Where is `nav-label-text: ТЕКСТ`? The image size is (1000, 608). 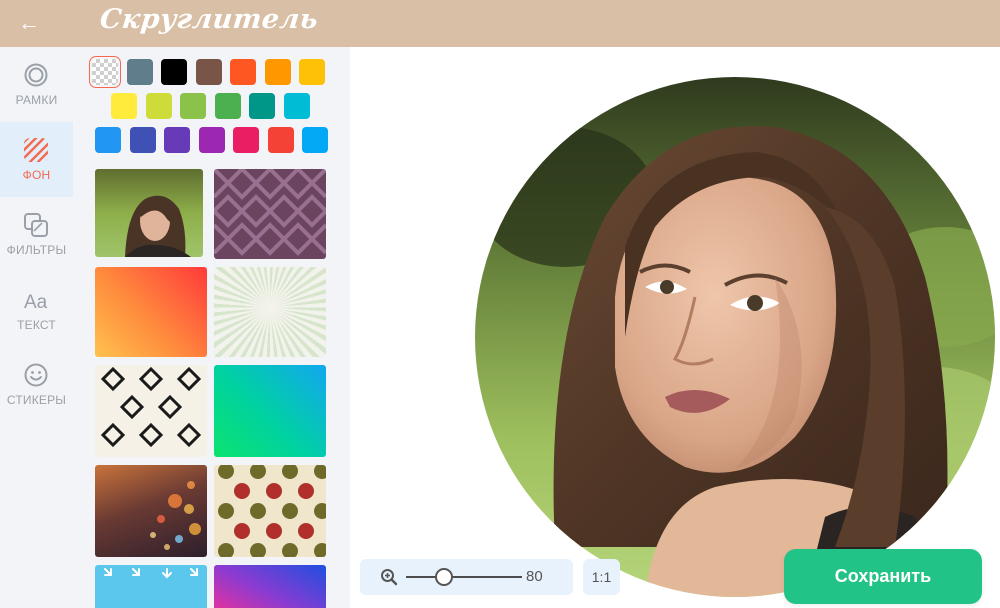
nav-label-text: ТЕКСТ is located at coordinates (36, 325).